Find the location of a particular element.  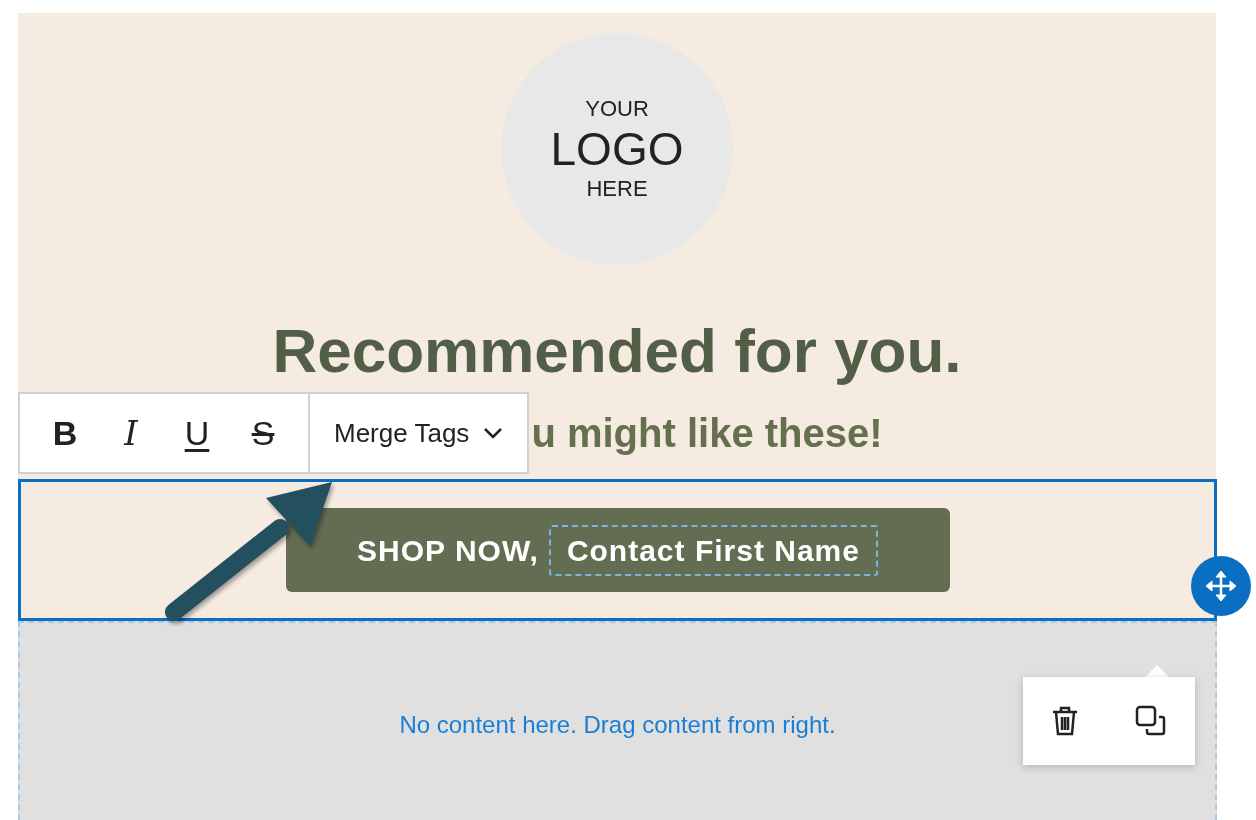

delete-button is located at coordinates (1065, 721).